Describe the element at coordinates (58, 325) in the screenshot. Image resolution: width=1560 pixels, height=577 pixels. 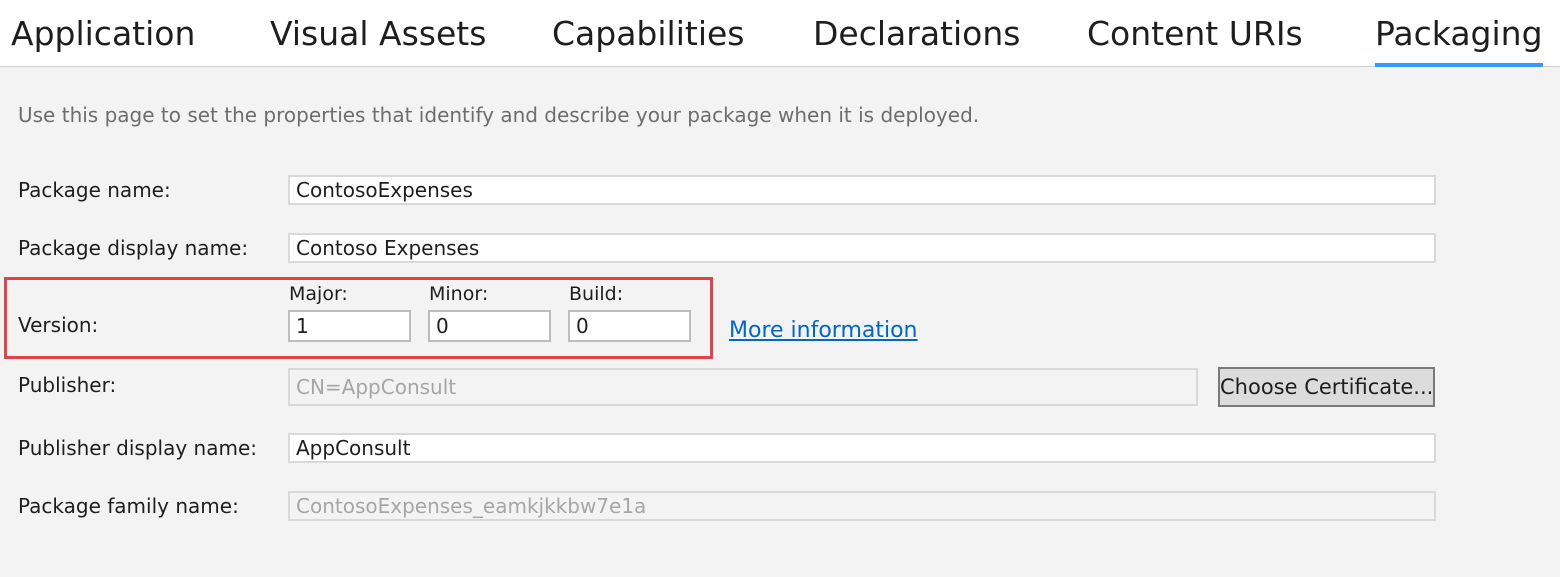
I see `version-label: Version:` at that location.